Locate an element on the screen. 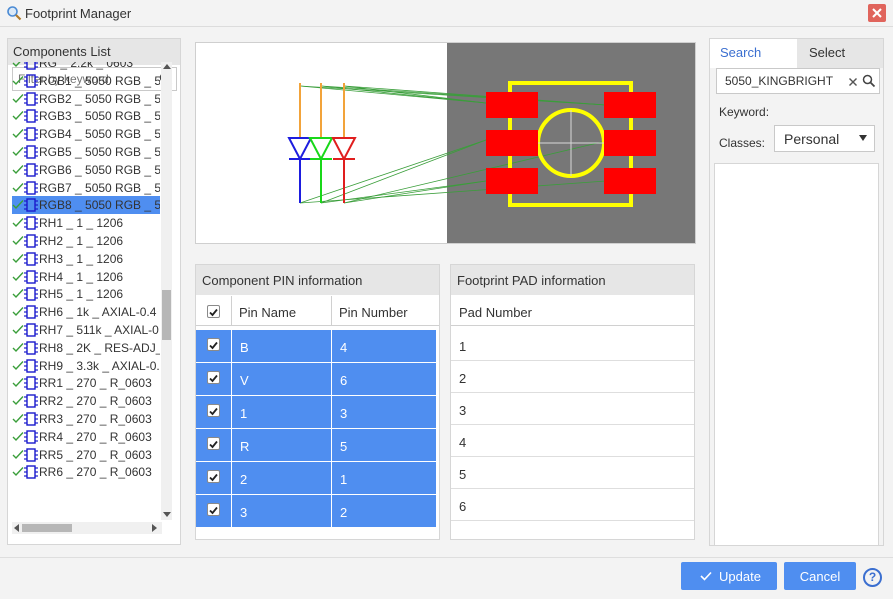 This screenshot has height=599, width=893. pad-row: 4 is located at coordinates (572, 441).